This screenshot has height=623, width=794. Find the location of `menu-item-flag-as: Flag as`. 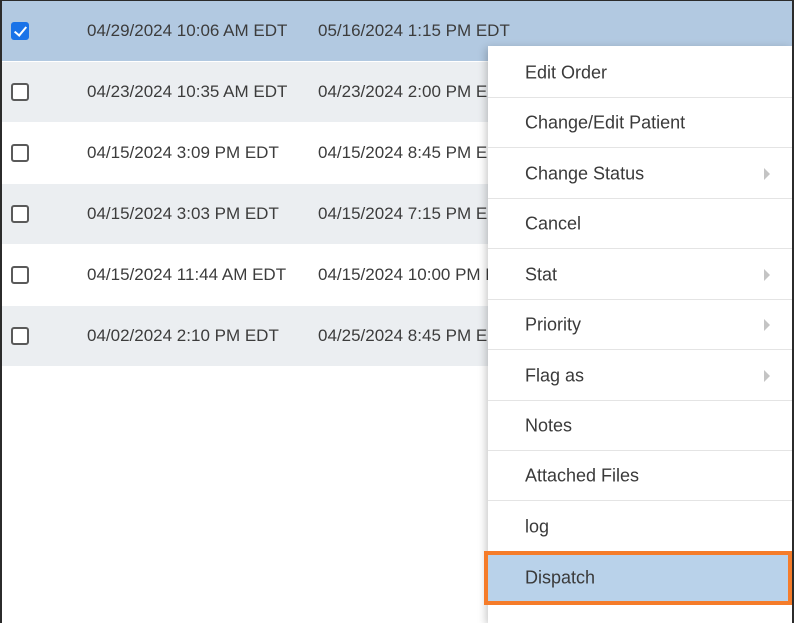

menu-item-flag-as: Flag as is located at coordinates (640, 376).